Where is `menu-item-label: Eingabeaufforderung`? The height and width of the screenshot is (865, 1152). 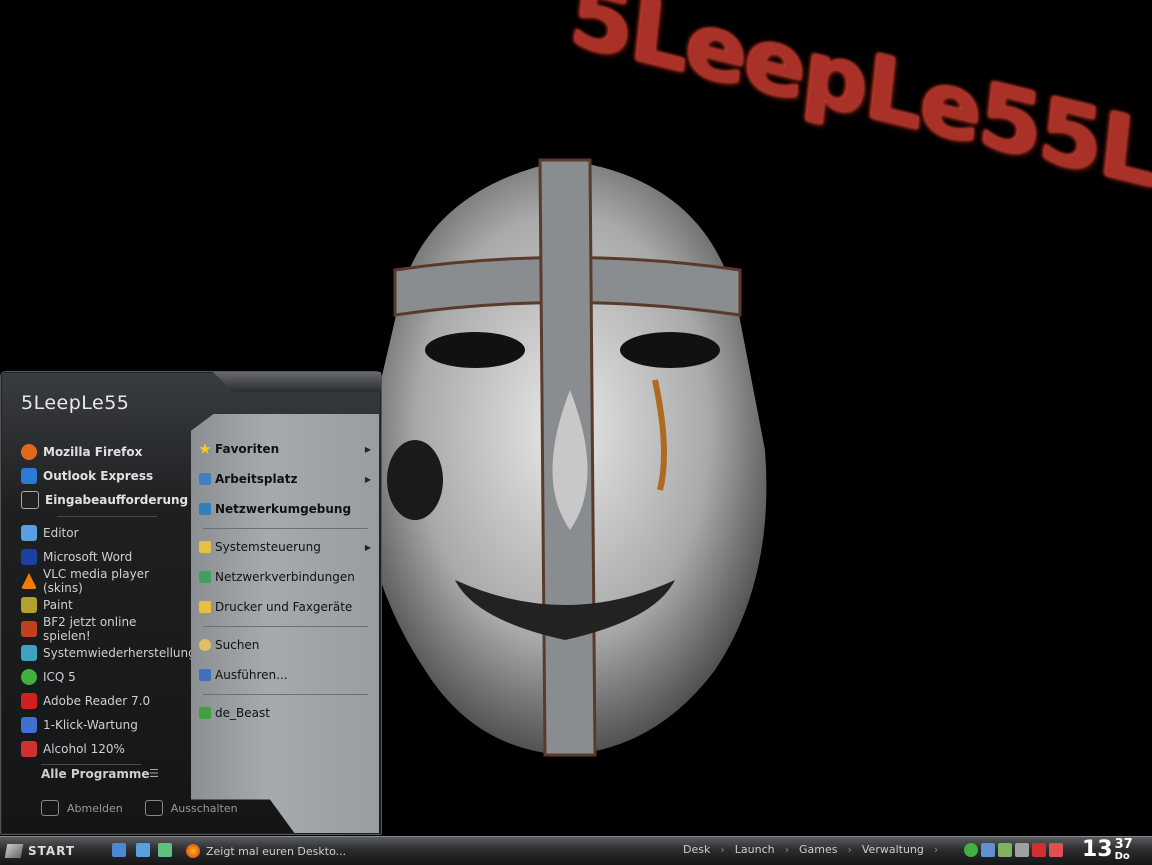 menu-item-label: Eingabeaufforderung is located at coordinates (117, 500).